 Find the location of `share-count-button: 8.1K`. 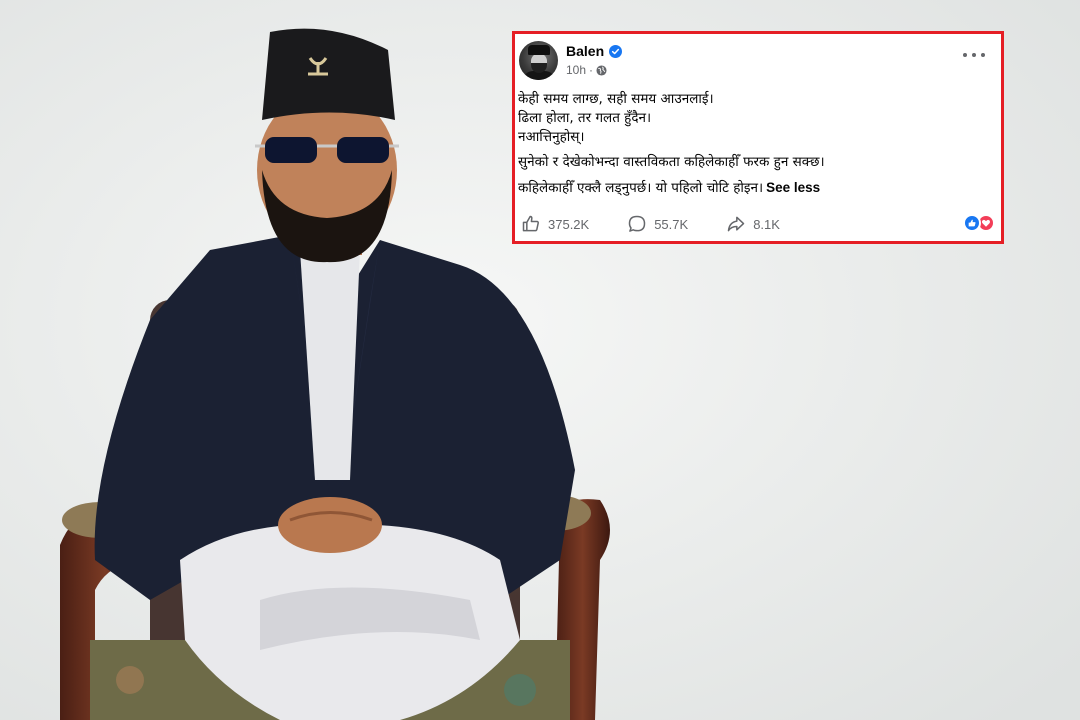

share-count-button: 8.1K is located at coordinates (753, 224).